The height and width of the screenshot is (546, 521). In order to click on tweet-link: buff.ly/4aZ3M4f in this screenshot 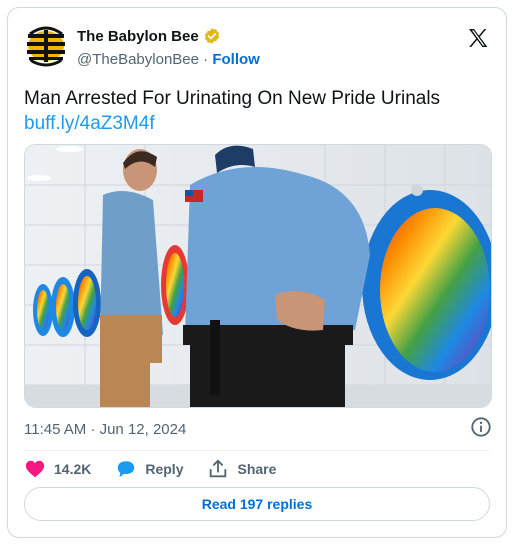, I will do `click(259, 123)`.